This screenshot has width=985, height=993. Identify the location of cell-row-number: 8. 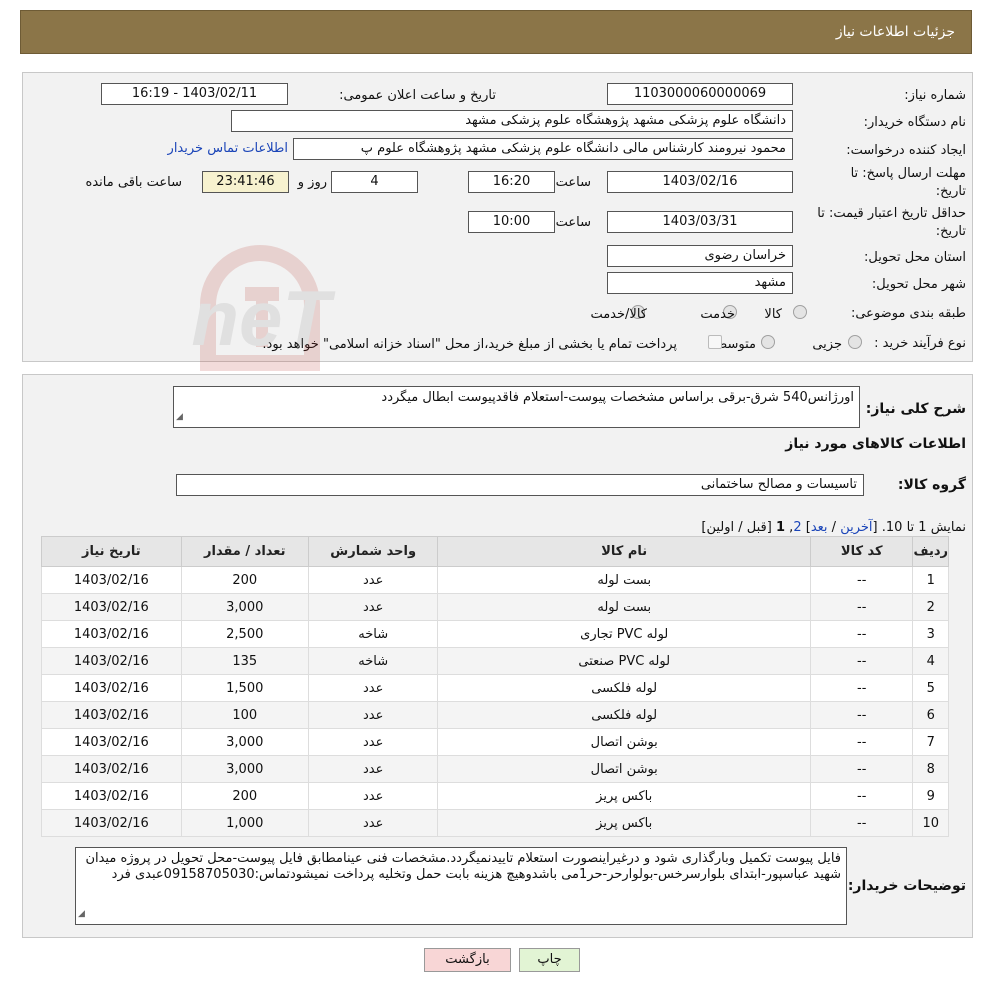
(930, 769).